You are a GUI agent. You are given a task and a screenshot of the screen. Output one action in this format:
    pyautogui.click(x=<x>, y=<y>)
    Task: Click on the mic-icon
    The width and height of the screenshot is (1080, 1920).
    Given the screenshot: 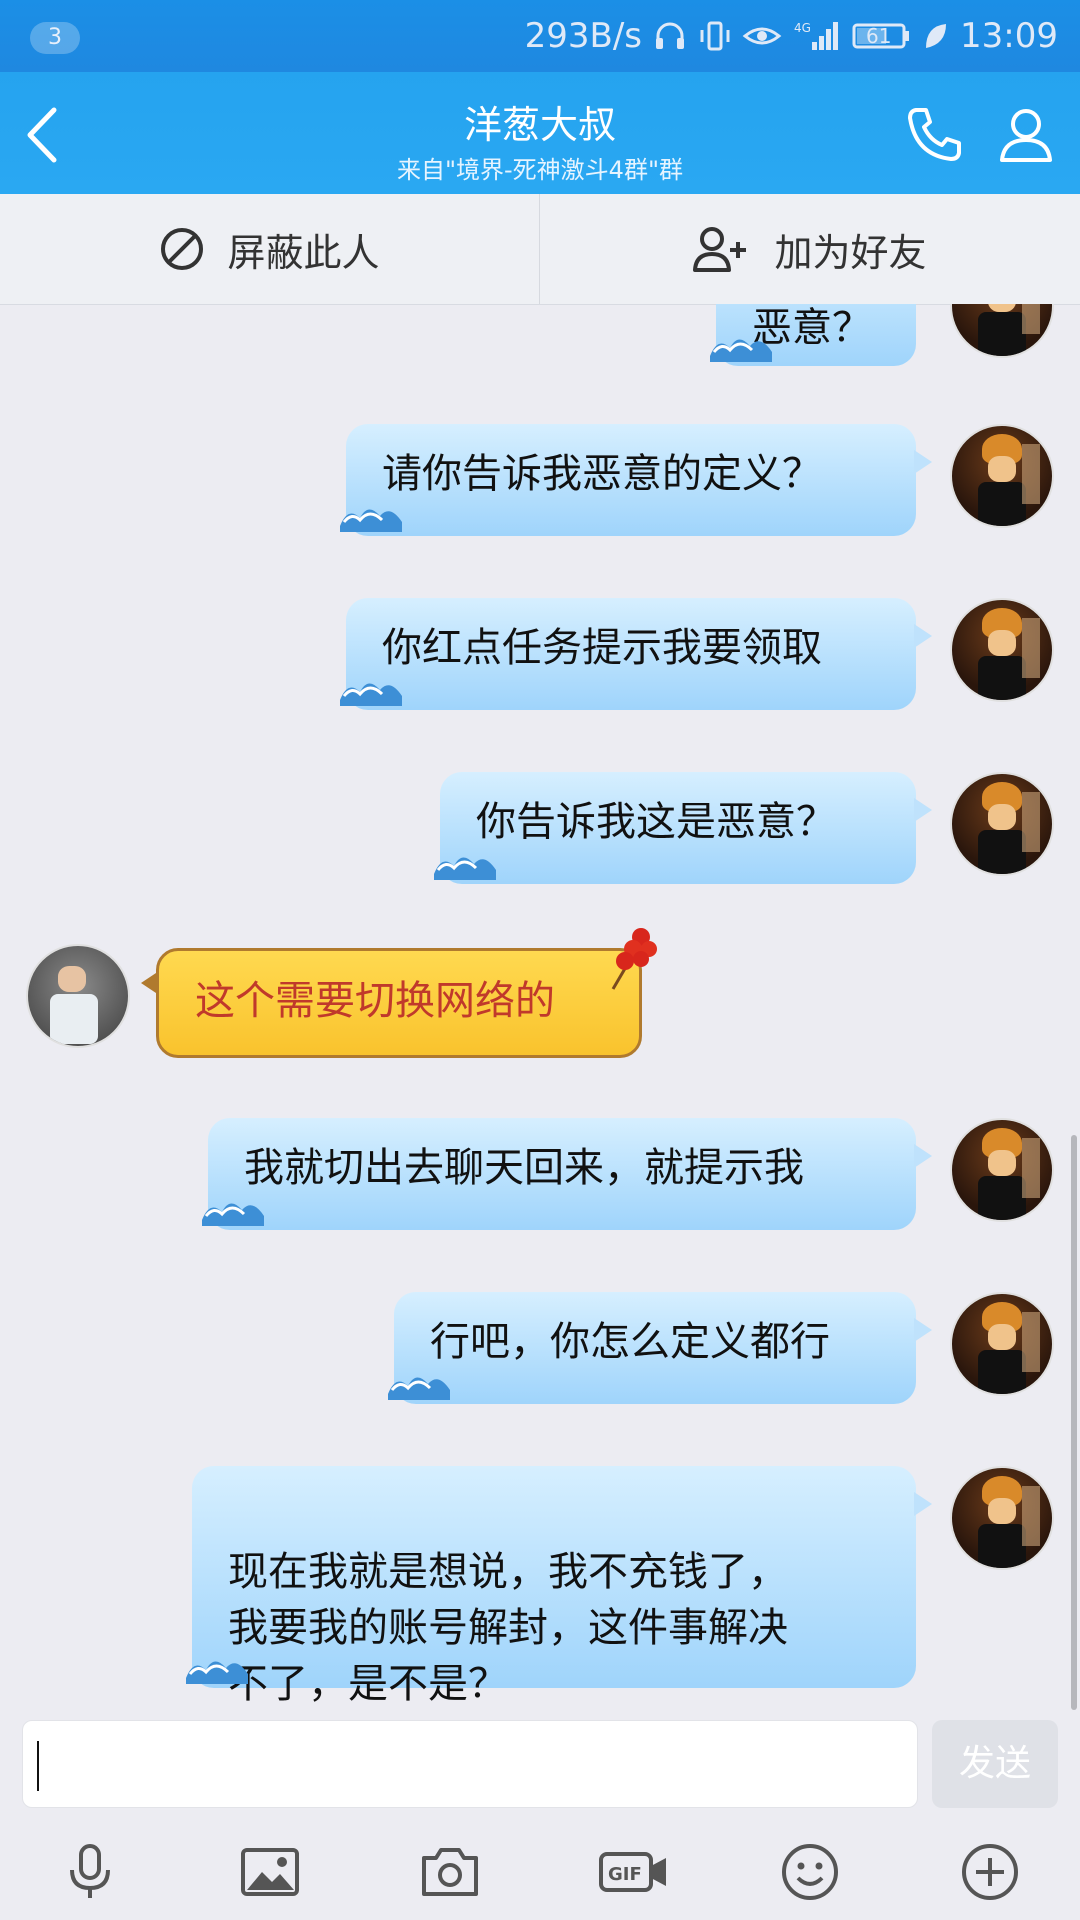 What is the action you would take?
    pyautogui.click(x=90, y=1871)
    